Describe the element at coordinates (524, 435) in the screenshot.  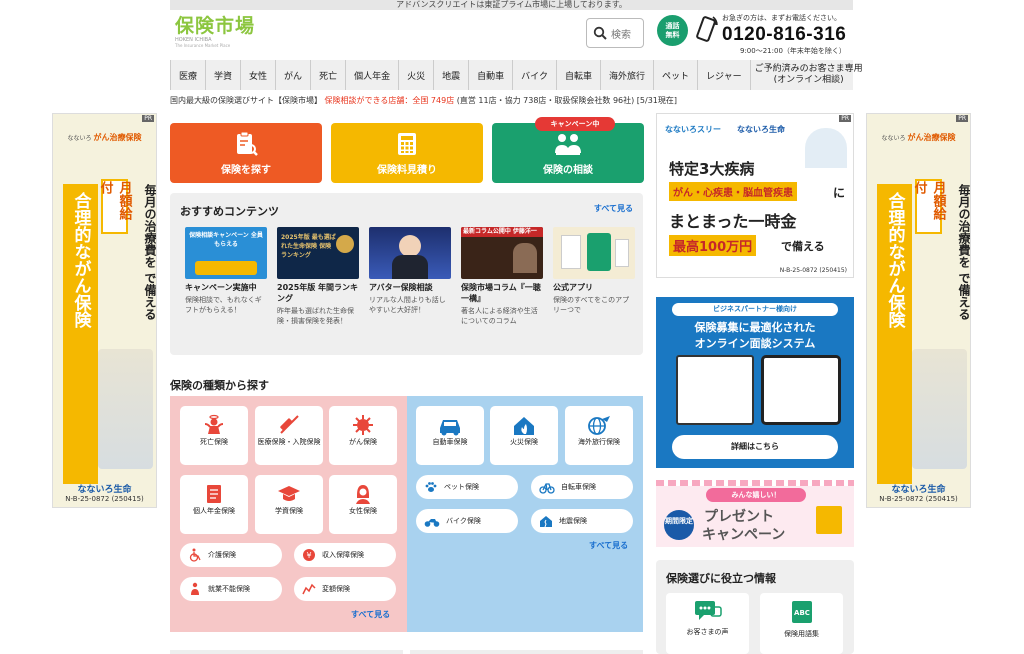
I see `tile-fire-insurance: 火災保険` at that location.